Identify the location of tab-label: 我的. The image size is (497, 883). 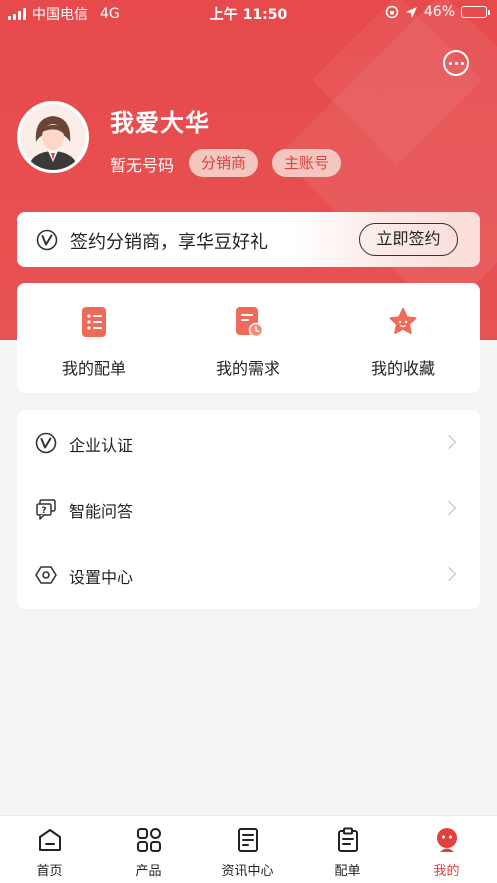
(446, 871).